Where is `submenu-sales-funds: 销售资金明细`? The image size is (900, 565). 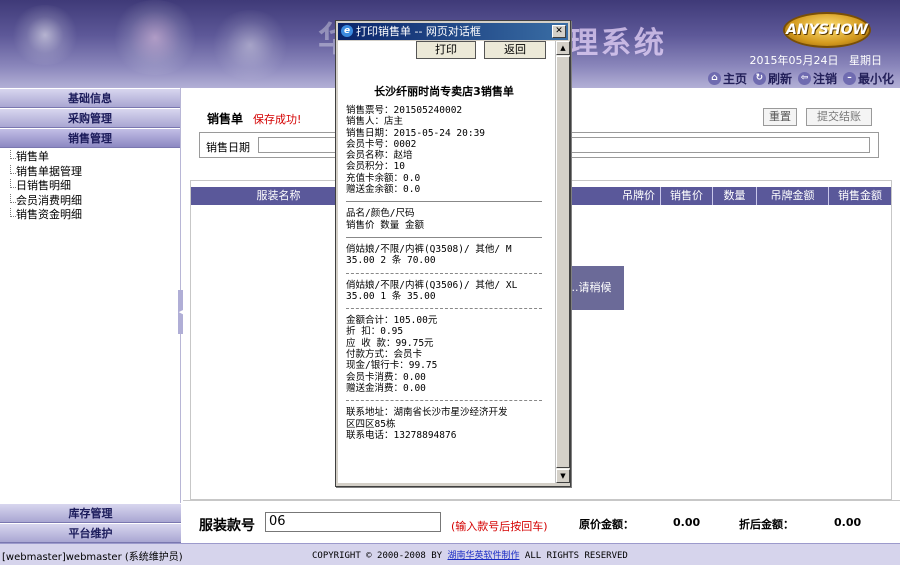 submenu-sales-funds: 销售资金明细 is located at coordinates (95, 215).